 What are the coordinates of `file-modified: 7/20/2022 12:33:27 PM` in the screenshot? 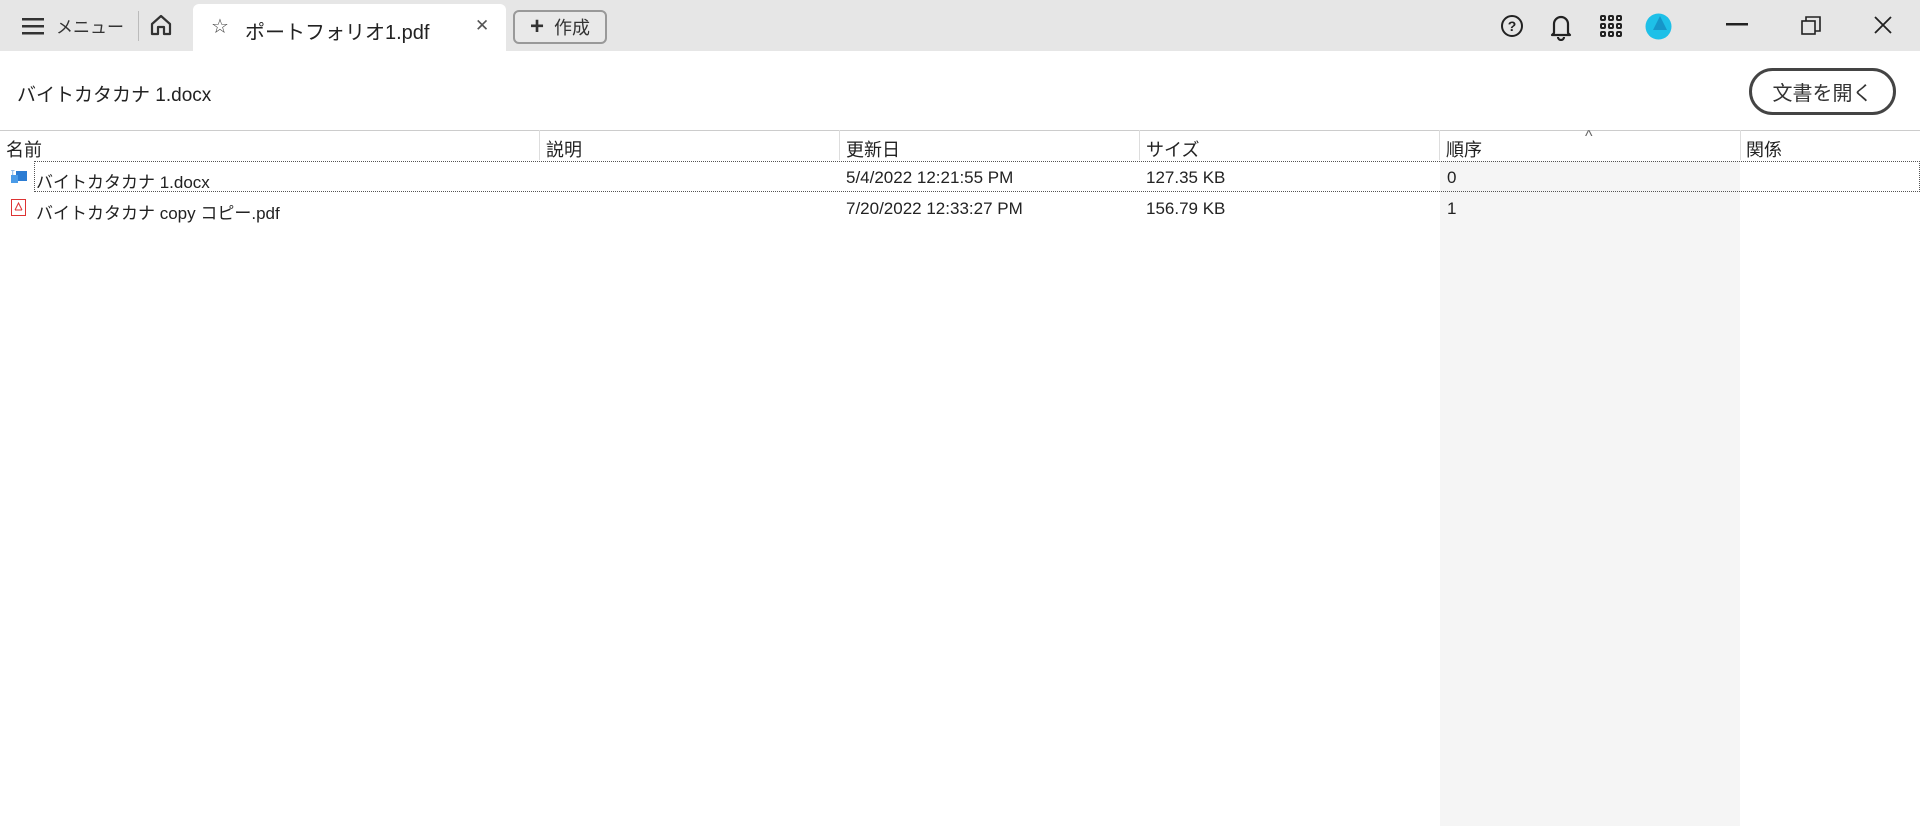 It's located at (934, 208).